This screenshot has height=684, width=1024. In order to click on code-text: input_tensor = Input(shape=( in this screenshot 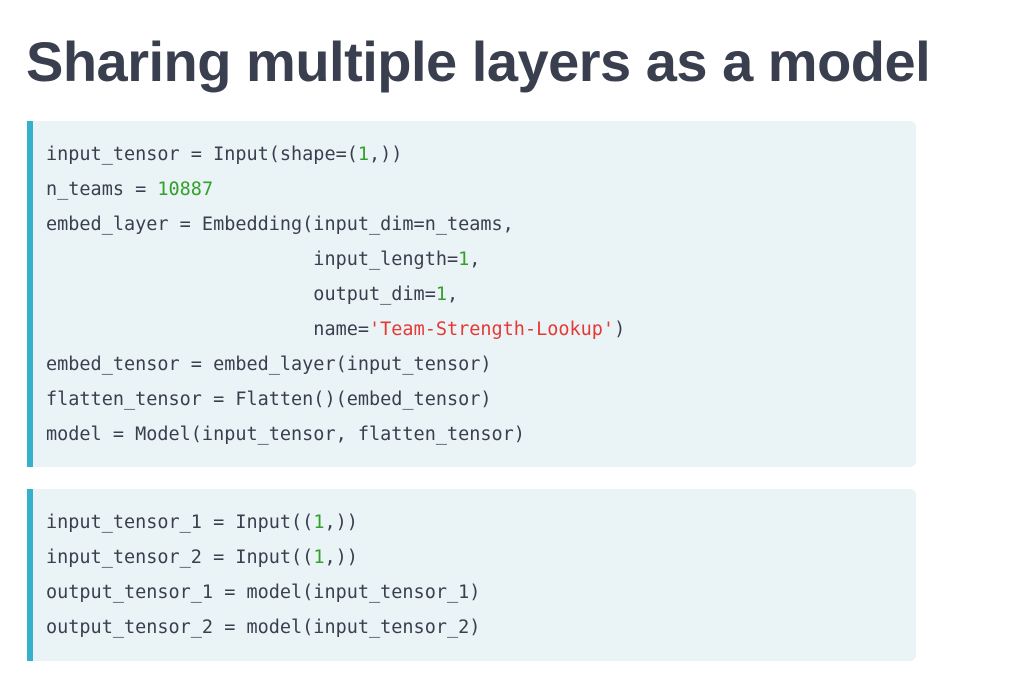, I will do `click(202, 154)`.